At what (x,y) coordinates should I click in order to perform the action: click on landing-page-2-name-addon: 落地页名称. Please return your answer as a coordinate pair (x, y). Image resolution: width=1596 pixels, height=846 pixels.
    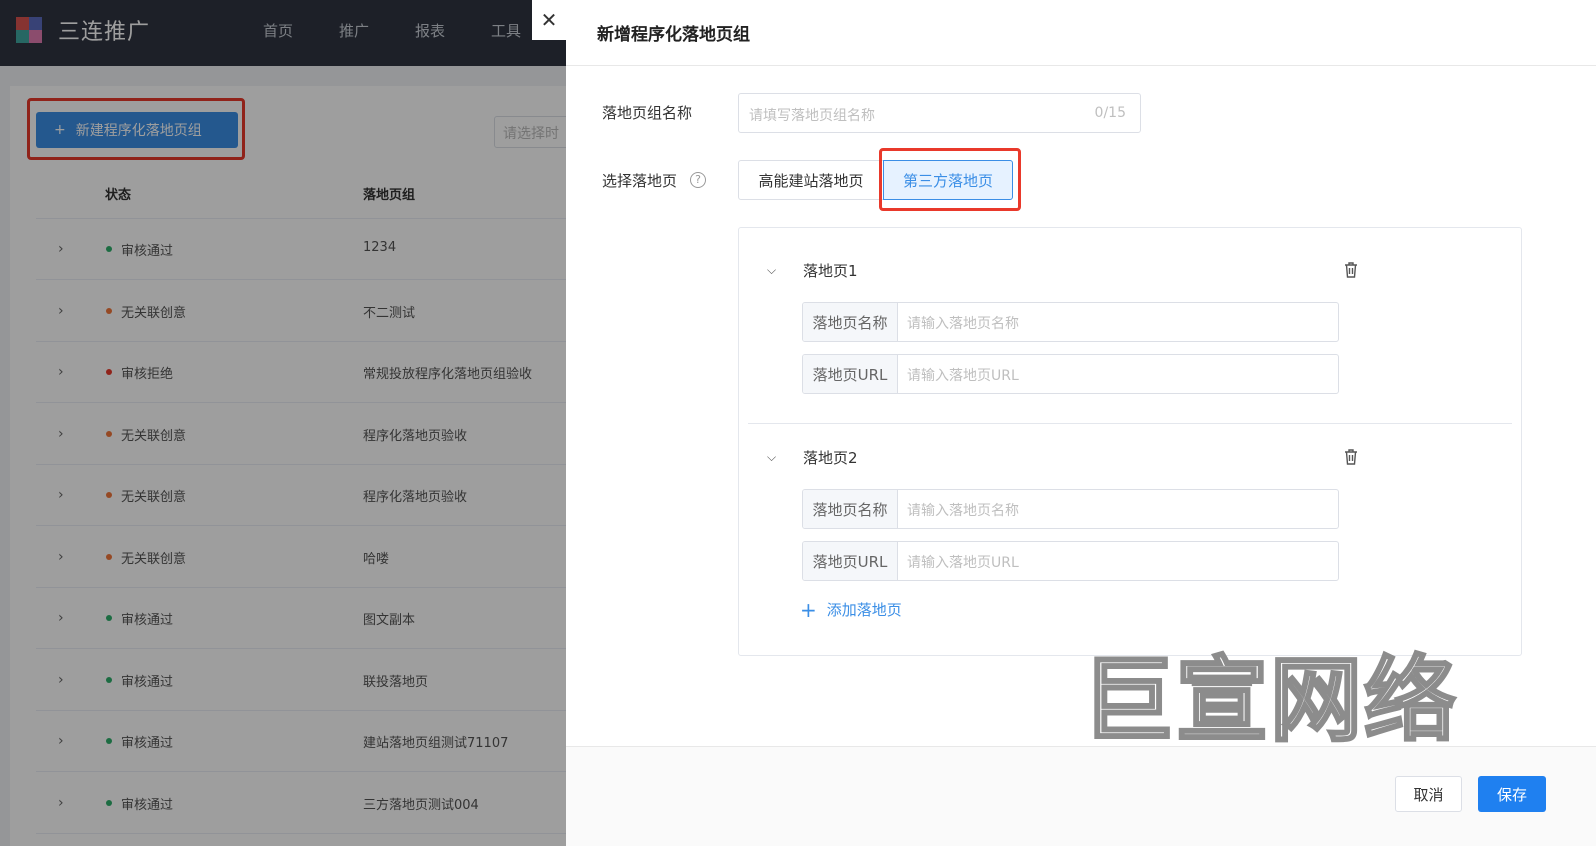
    Looking at the image, I should click on (850, 509).